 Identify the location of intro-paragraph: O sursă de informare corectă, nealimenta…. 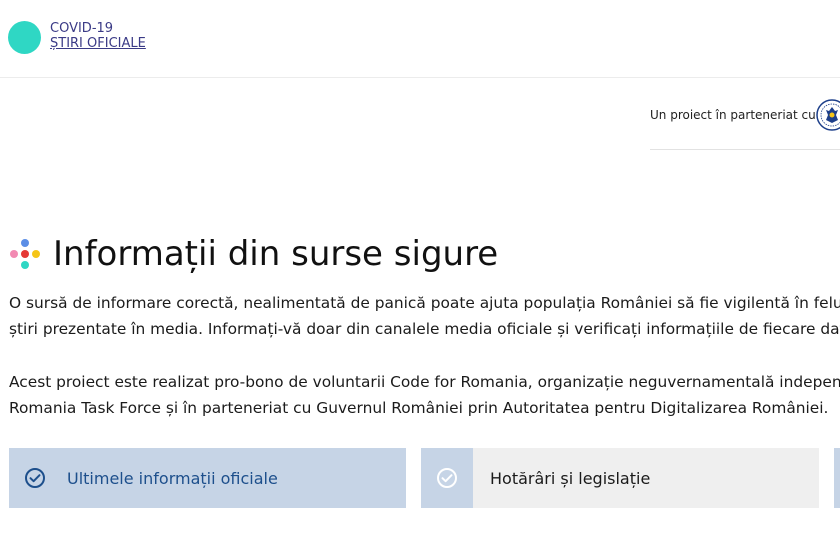
(424, 316).